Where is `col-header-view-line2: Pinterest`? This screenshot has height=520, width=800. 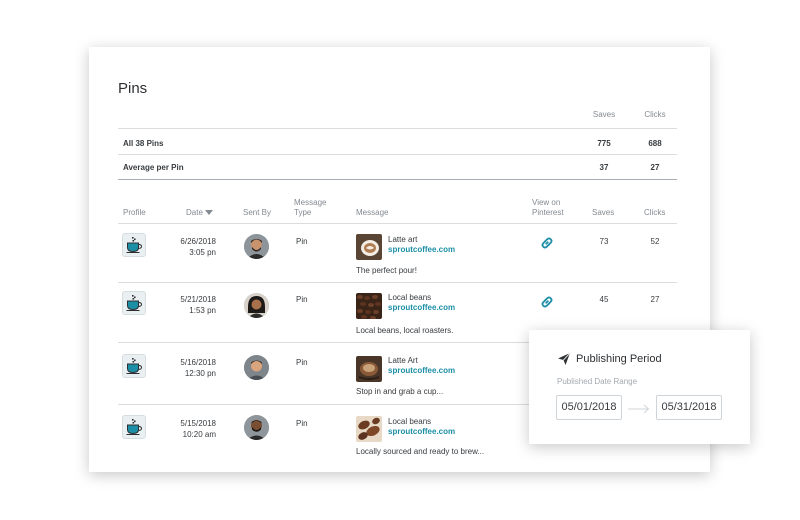
col-header-view-line2: Pinterest is located at coordinates (548, 212).